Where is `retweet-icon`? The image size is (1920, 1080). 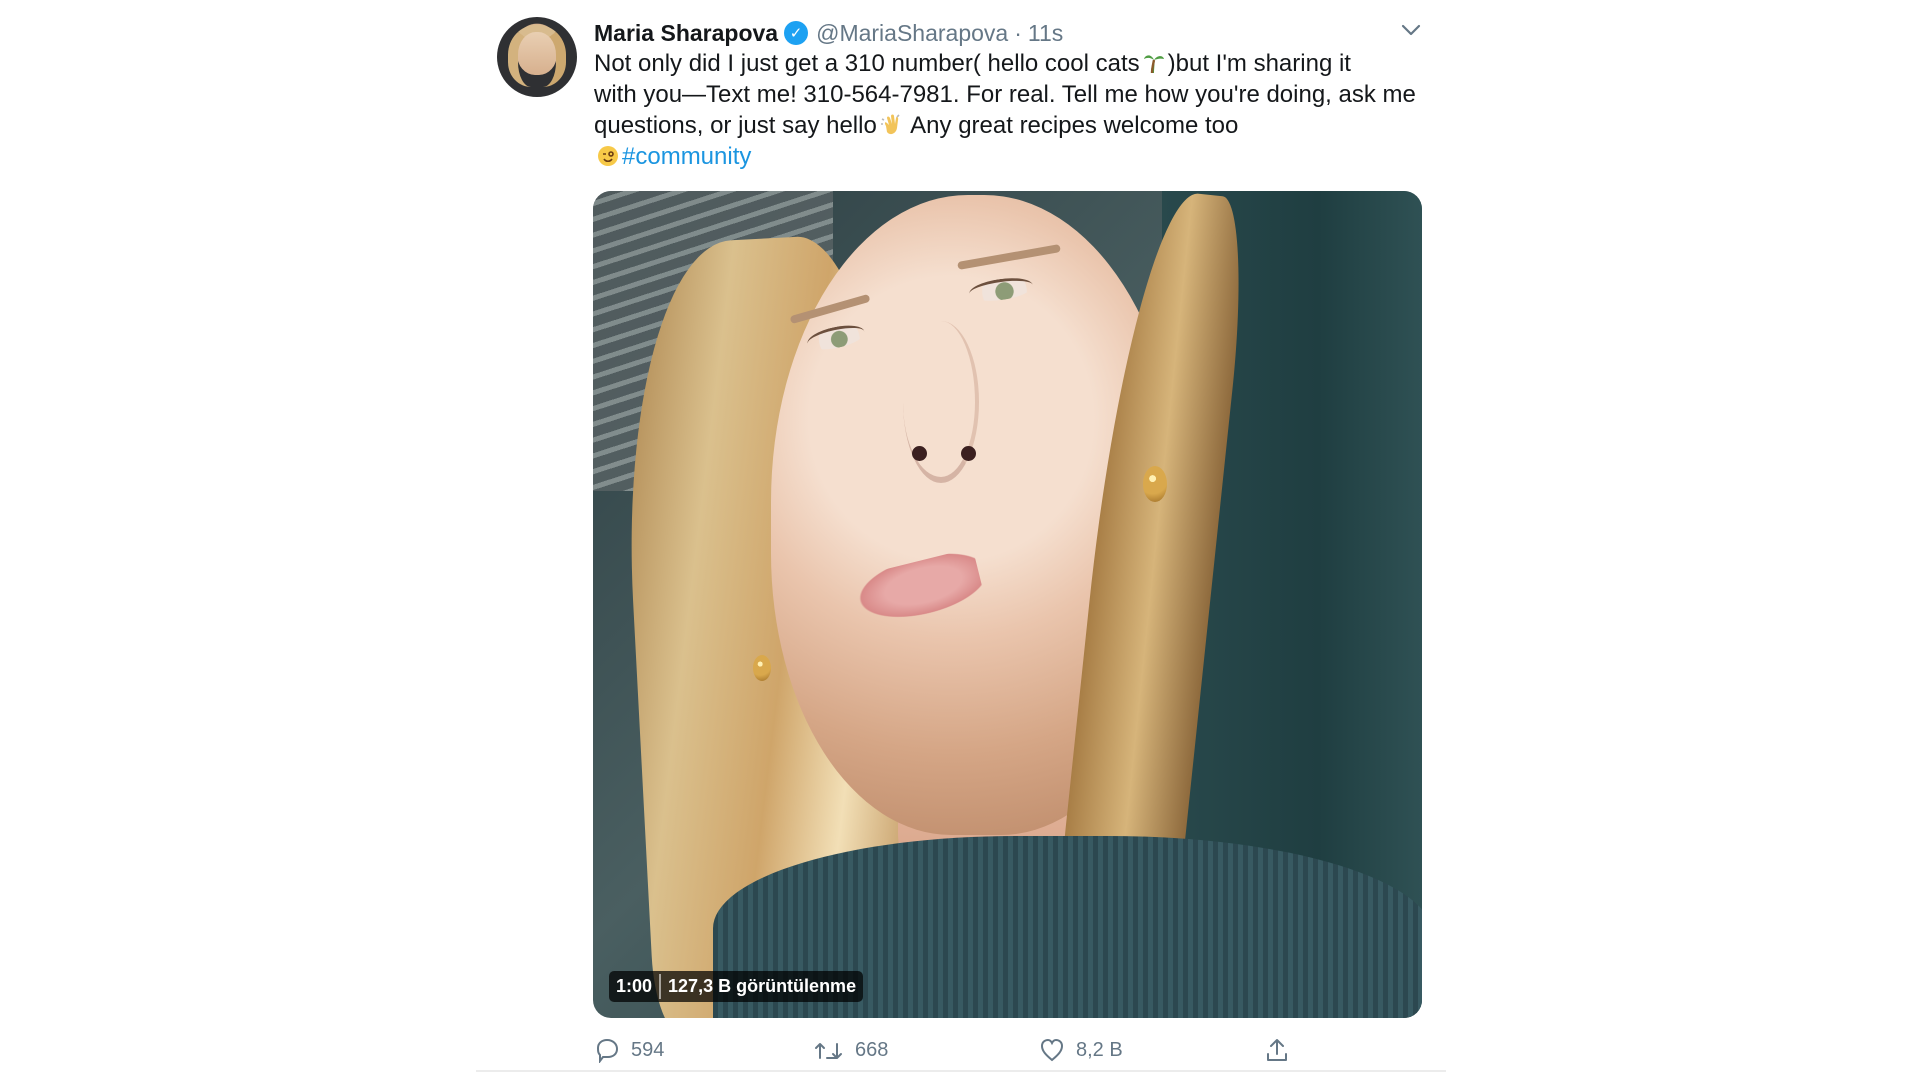 retweet-icon is located at coordinates (829, 1050).